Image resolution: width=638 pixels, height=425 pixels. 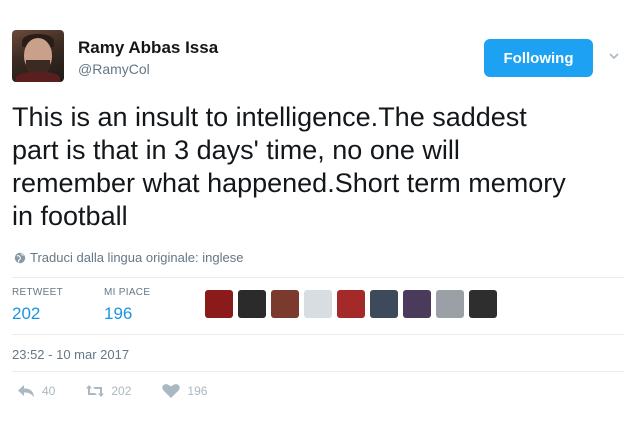 I want to click on translate-link: Traduci dalla lingua originale: inglese, so click(x=128, y=257).